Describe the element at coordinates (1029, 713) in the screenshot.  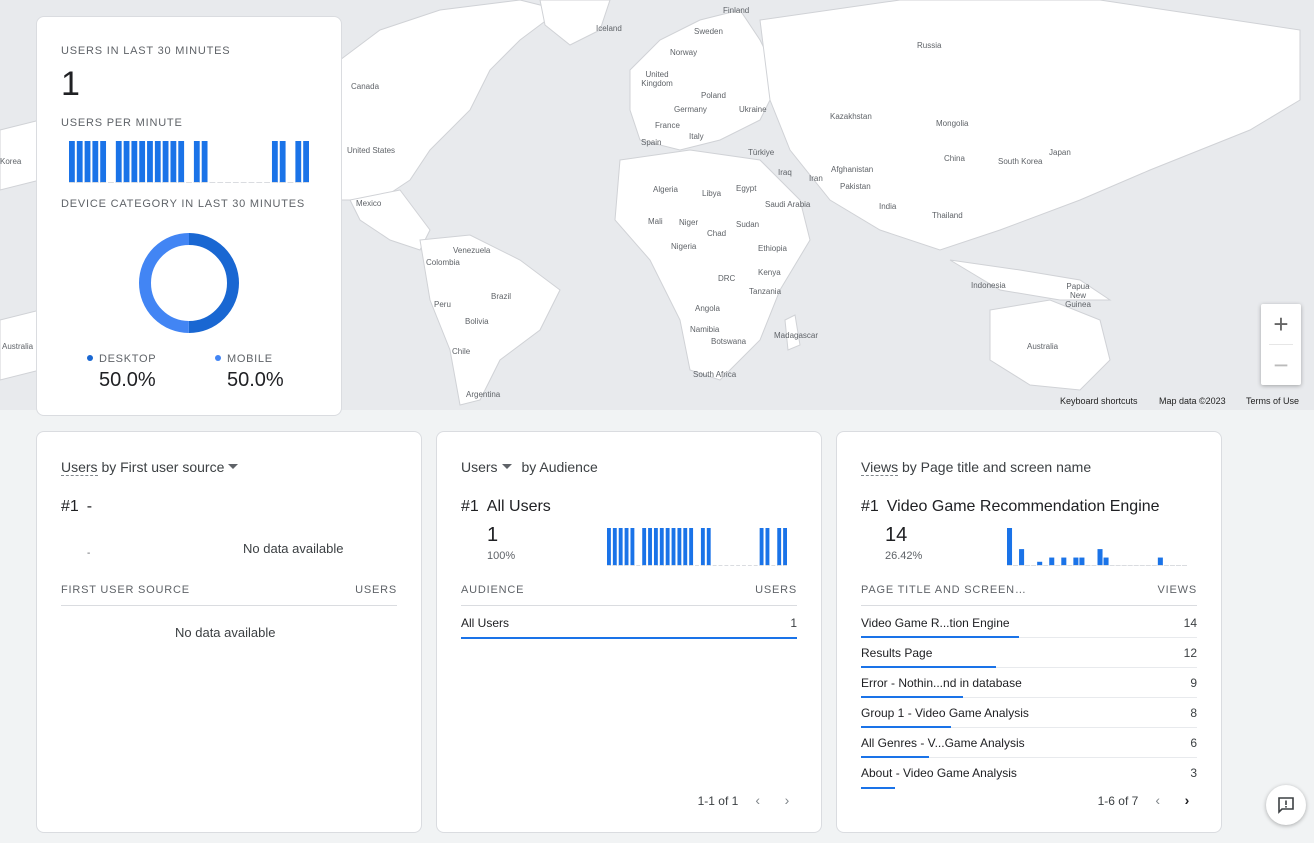
I see `table-row: Group 1 - Video Game Analysis 8` at that location.